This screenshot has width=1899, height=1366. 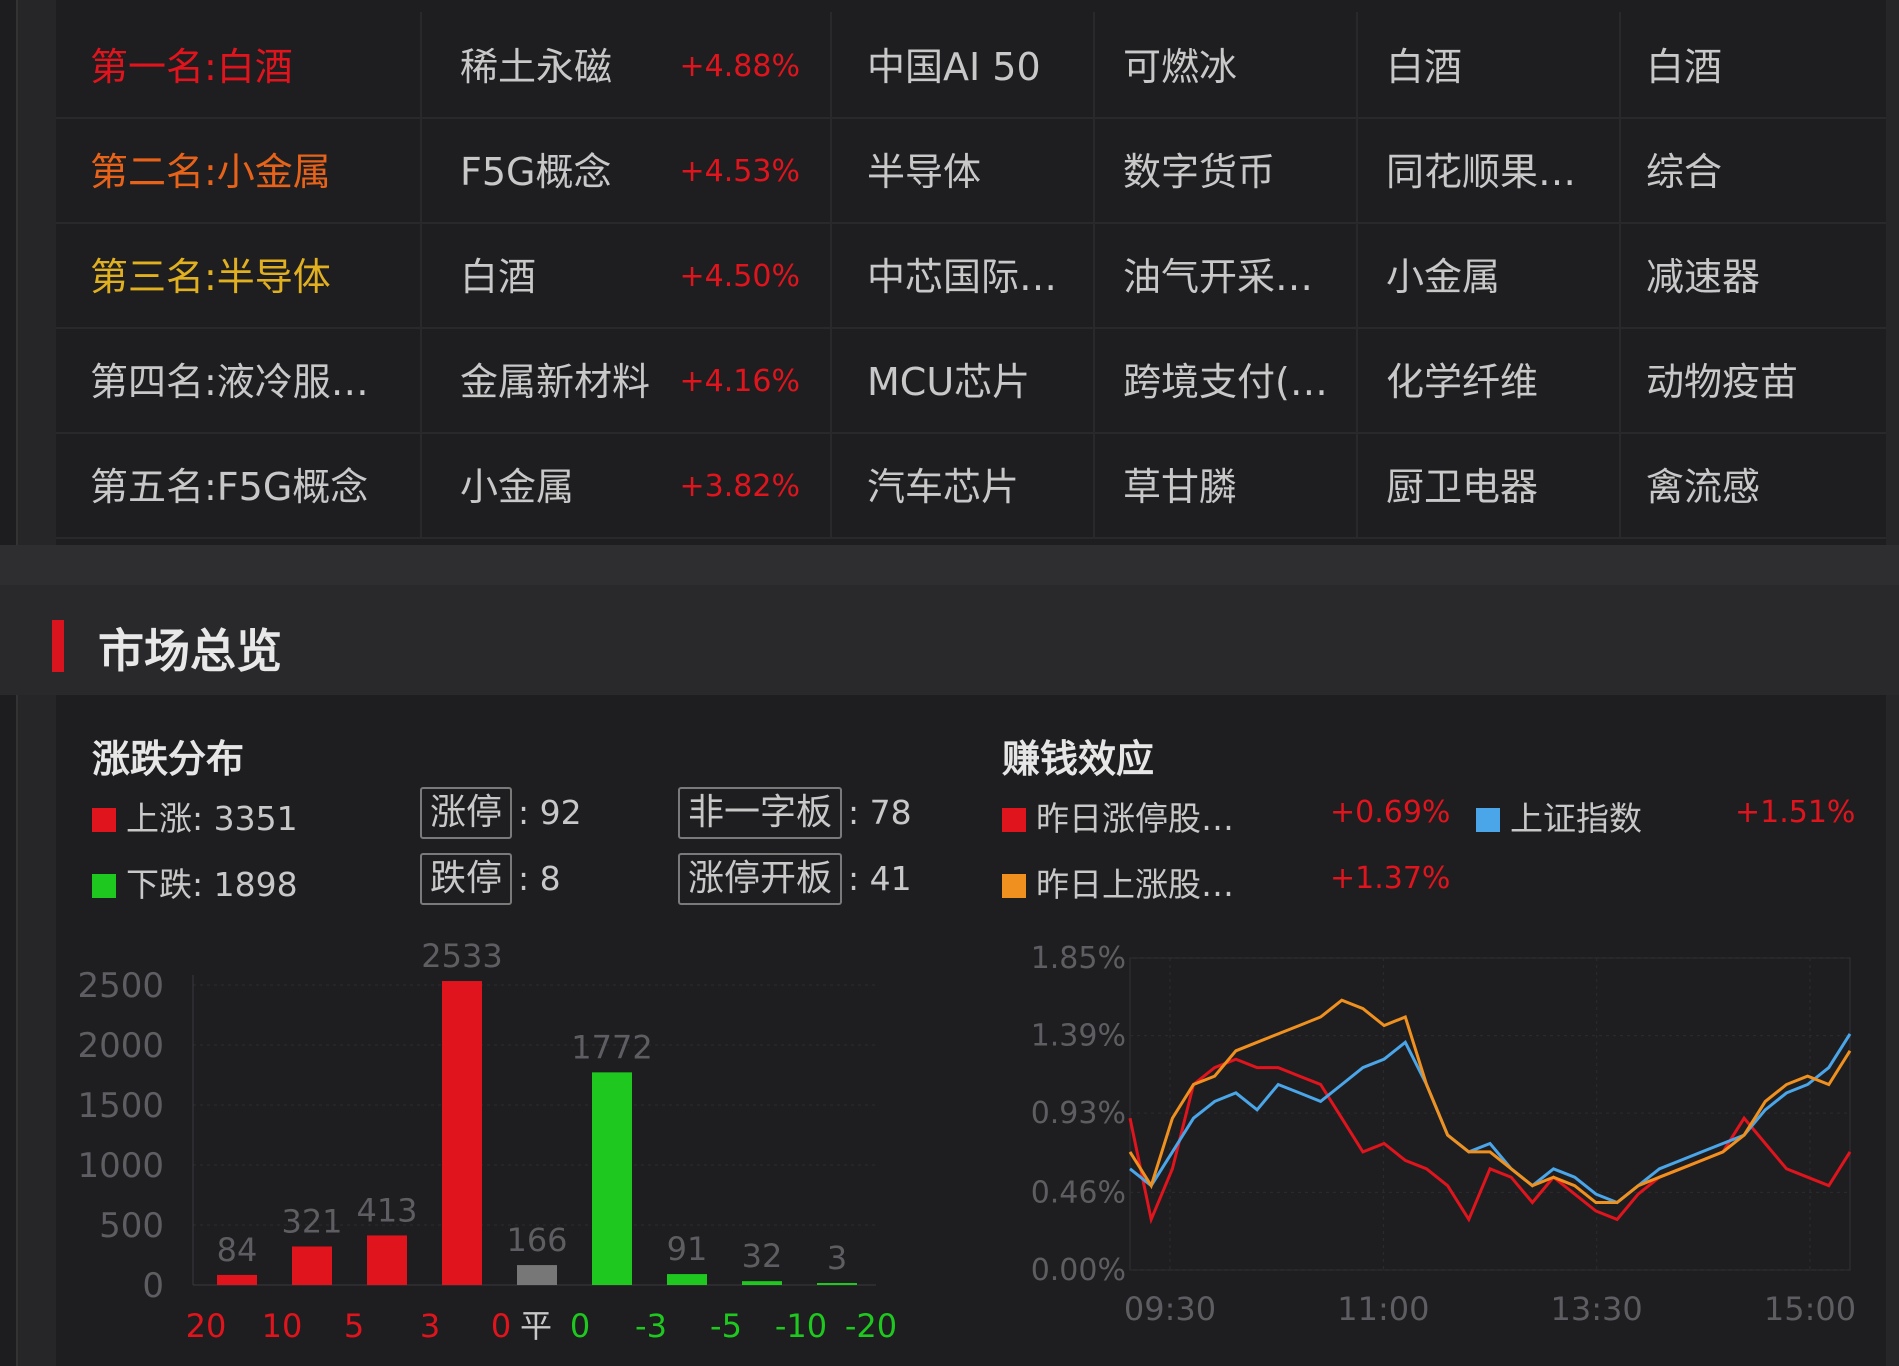 I want to click on limit-open-stat: 涨停开板: 41, so click(x=795, y=879).